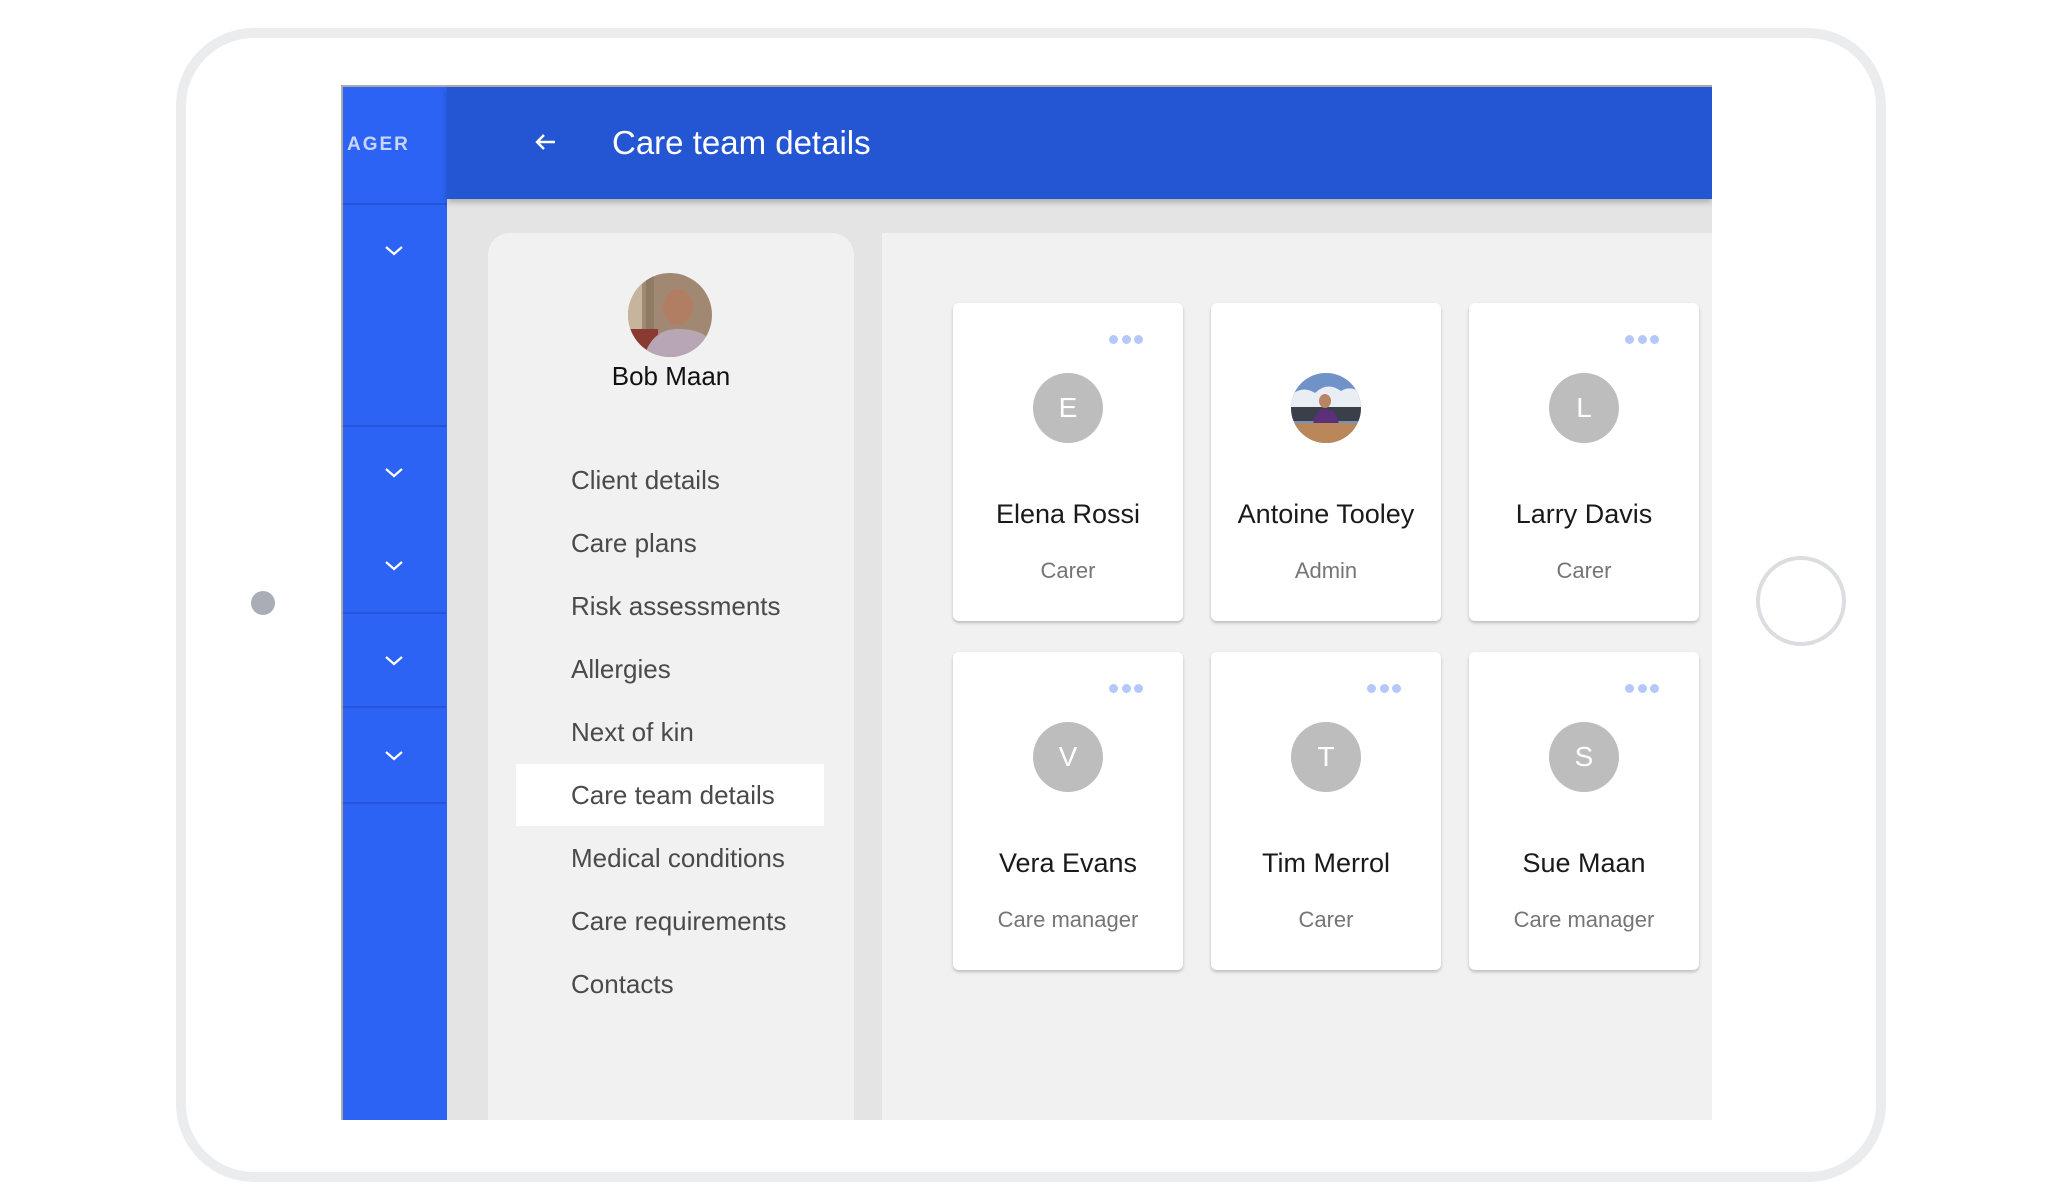  What do you see at coordinates (1584, 863) in the screenshot?
I see `member-name: Sue Maan` at bounding box center [1584, 863].